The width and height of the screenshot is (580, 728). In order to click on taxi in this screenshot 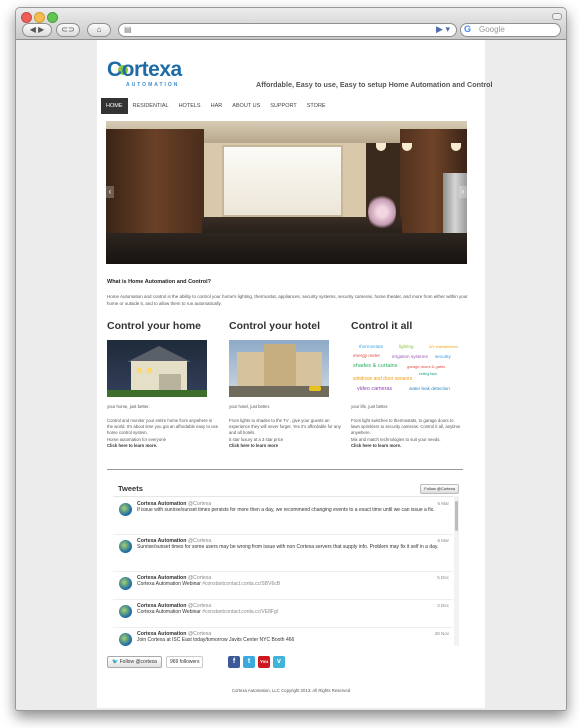, I will do `click(315, 388)`.